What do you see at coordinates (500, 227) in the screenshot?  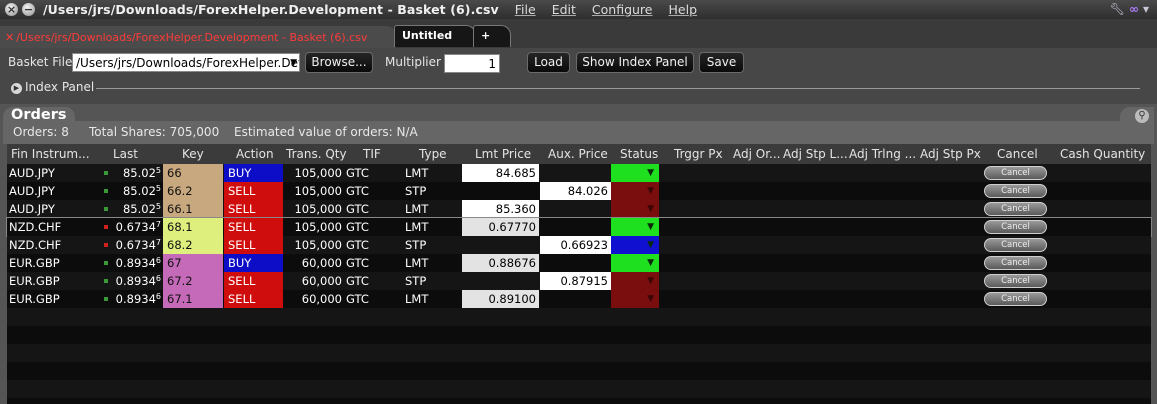 I see `lmt-price-cell: 0.67770` at bounding box center [500, 227].